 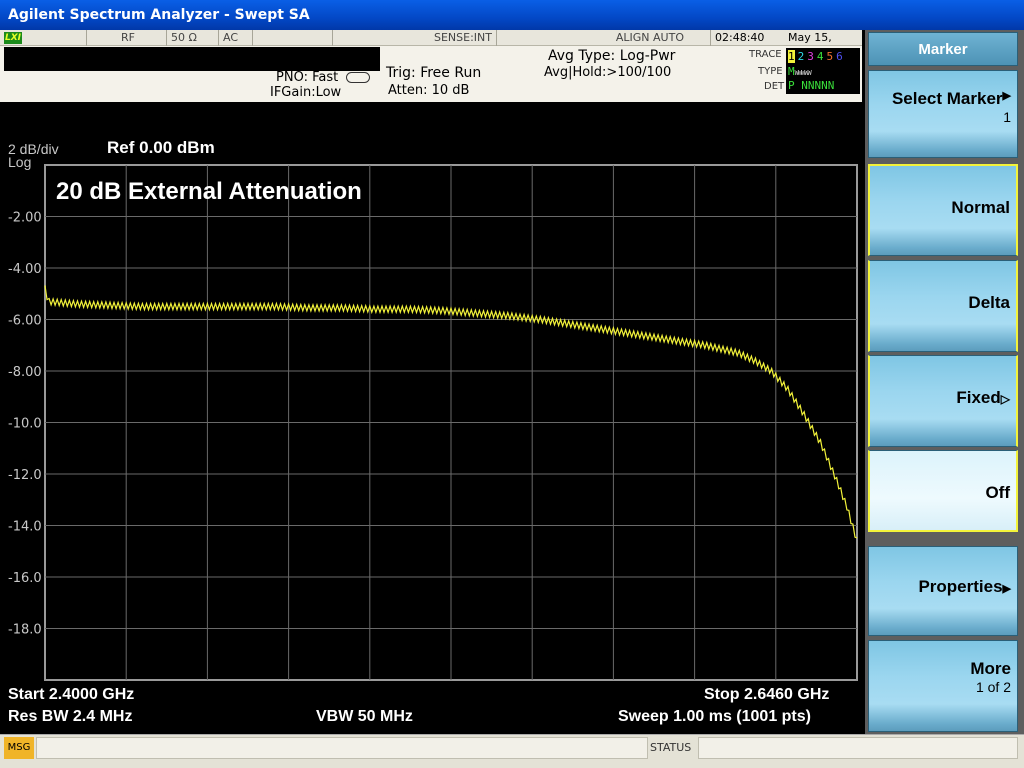 I want to click on screen-annotation: 20 dB External Attenuation, so click(x=209, y=191).